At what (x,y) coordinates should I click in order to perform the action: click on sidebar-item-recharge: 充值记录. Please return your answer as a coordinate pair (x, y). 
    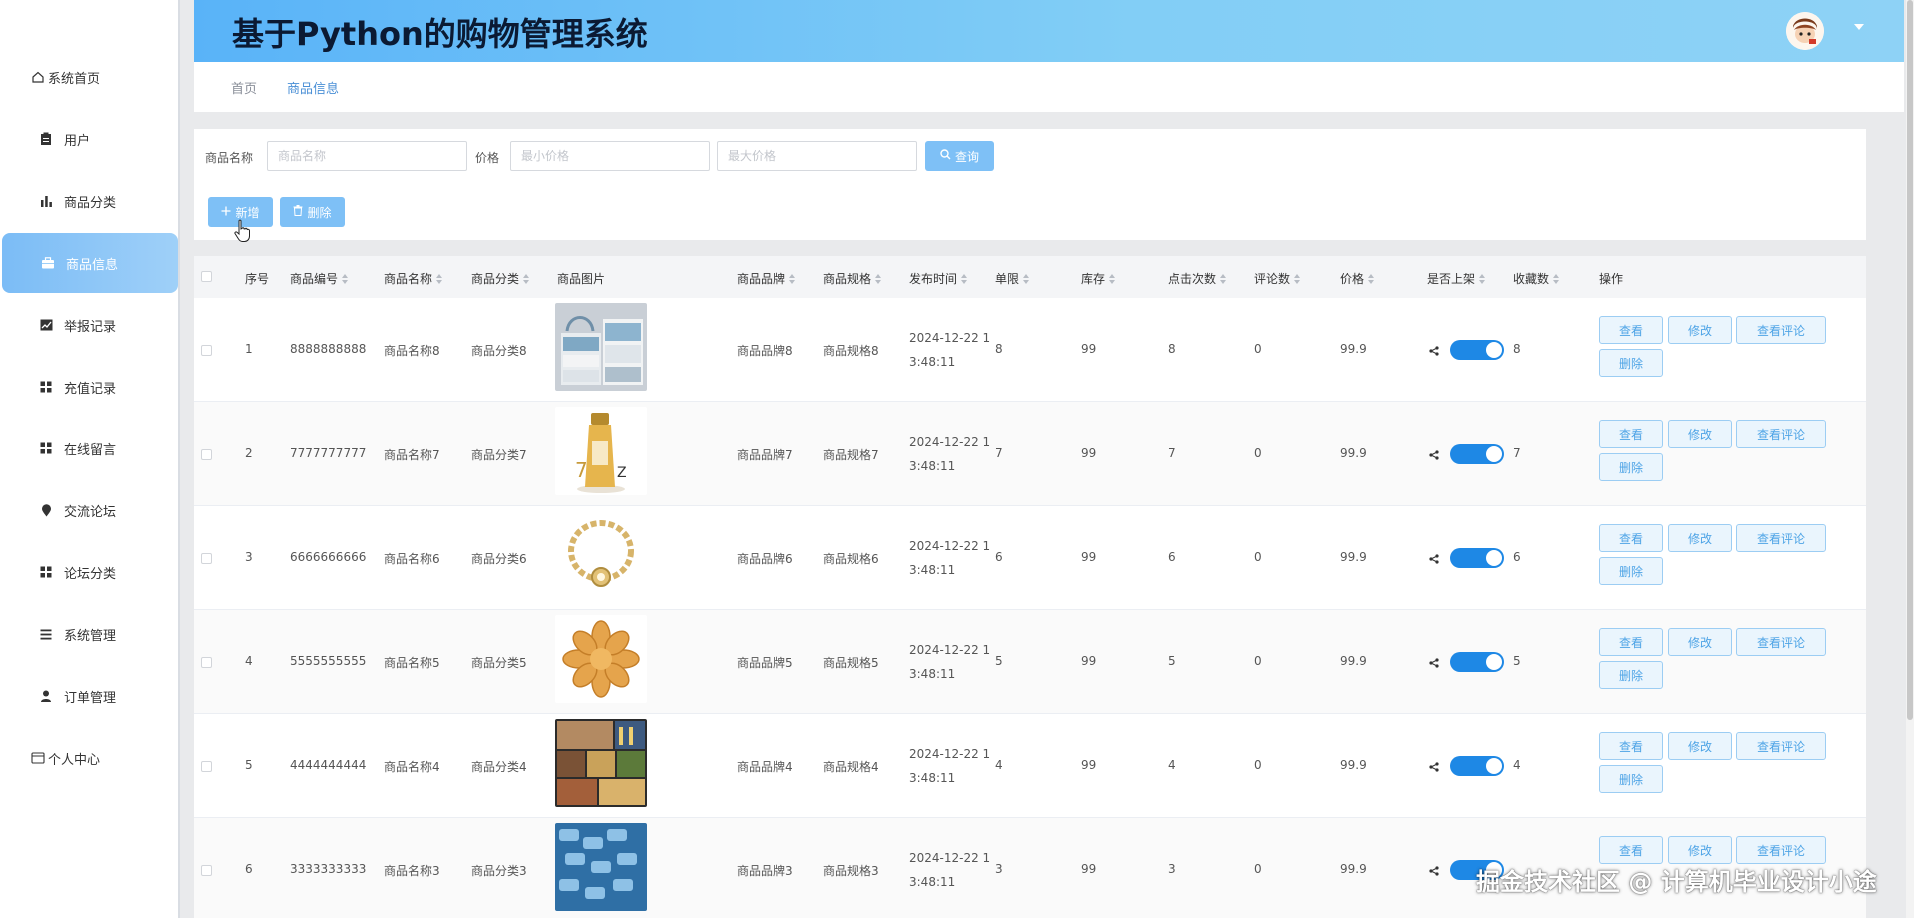
    Looking at the image, I should click on (90, 387).